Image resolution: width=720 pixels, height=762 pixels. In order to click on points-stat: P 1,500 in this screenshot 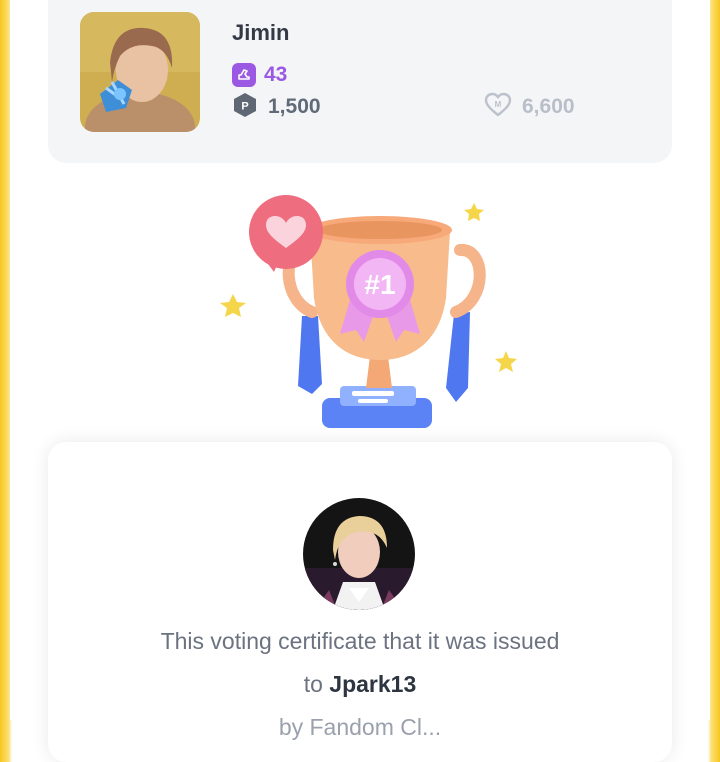, I will do `click(276, 107)`.